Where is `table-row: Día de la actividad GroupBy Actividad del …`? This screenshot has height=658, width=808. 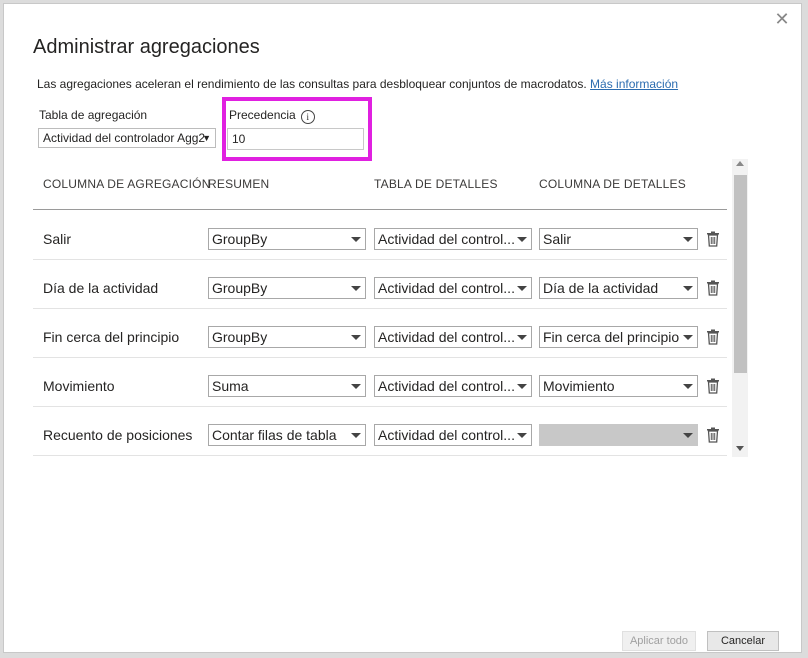 table-row: Día de la actividad GroupBy Actividad del … is located at coordinates (380, 284).